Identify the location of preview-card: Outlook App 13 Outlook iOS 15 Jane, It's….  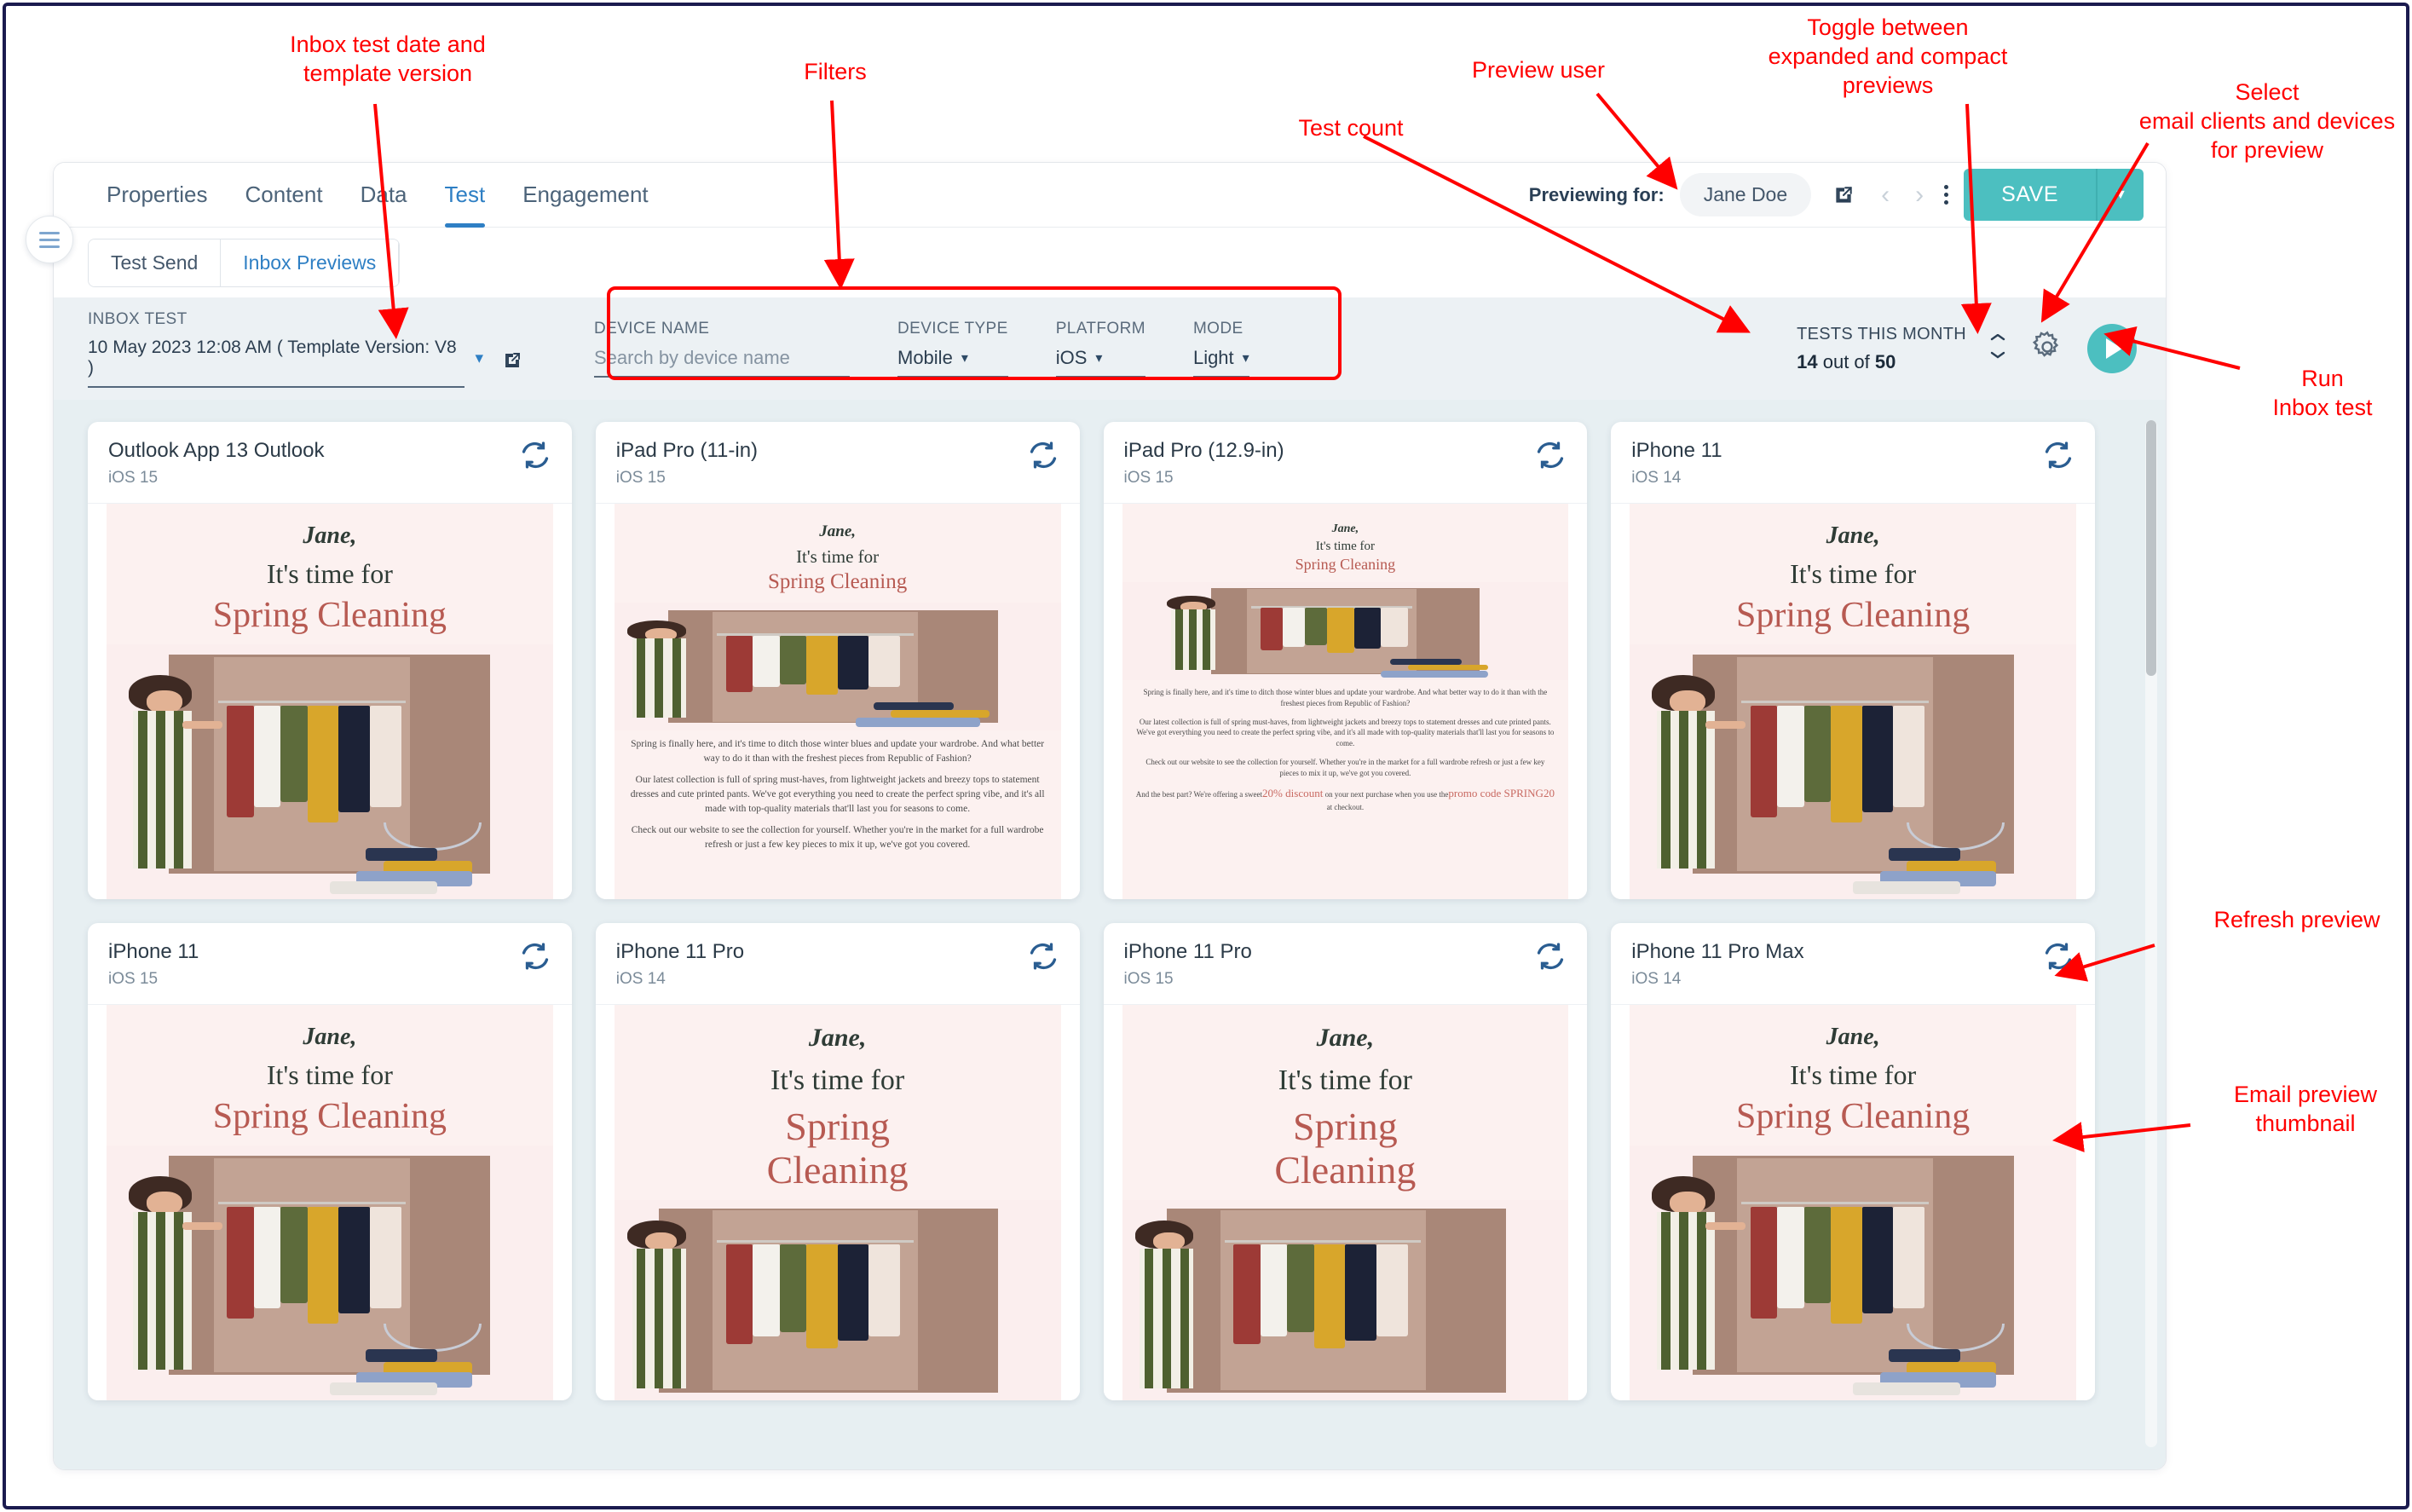
(330, 660).